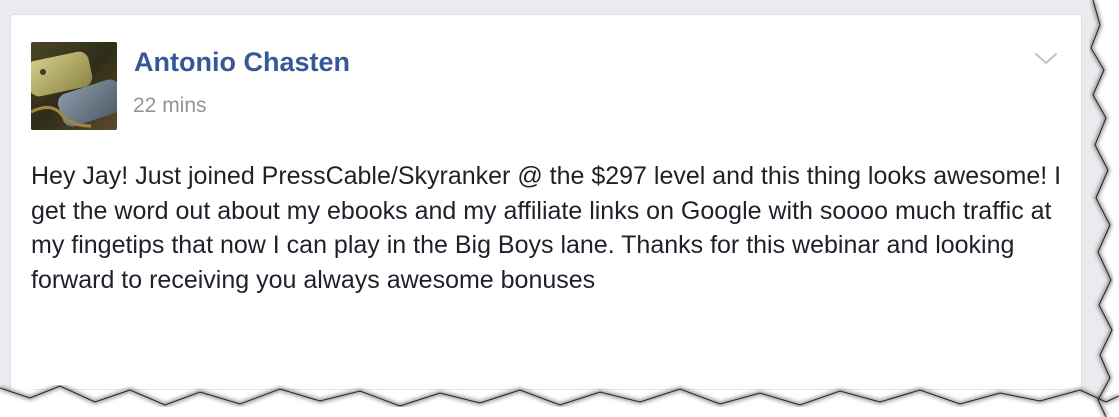 The height and width of the screenshot is (417, 1119). Describe the element at coordinates (551, 389) in the screenshot. I see `post-divider` at that location.